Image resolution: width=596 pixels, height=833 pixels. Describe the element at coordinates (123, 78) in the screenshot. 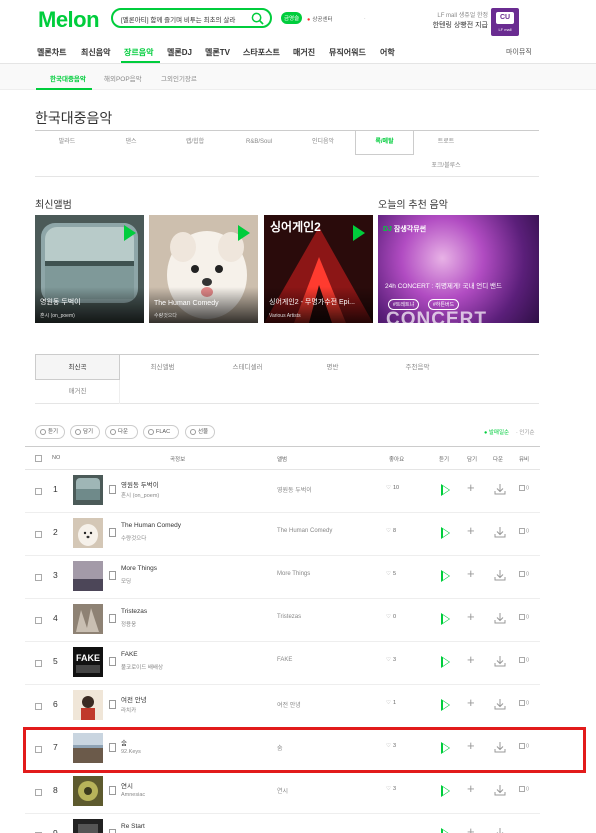

I see `sub-nav-pop: 해외POP음악` at that location.